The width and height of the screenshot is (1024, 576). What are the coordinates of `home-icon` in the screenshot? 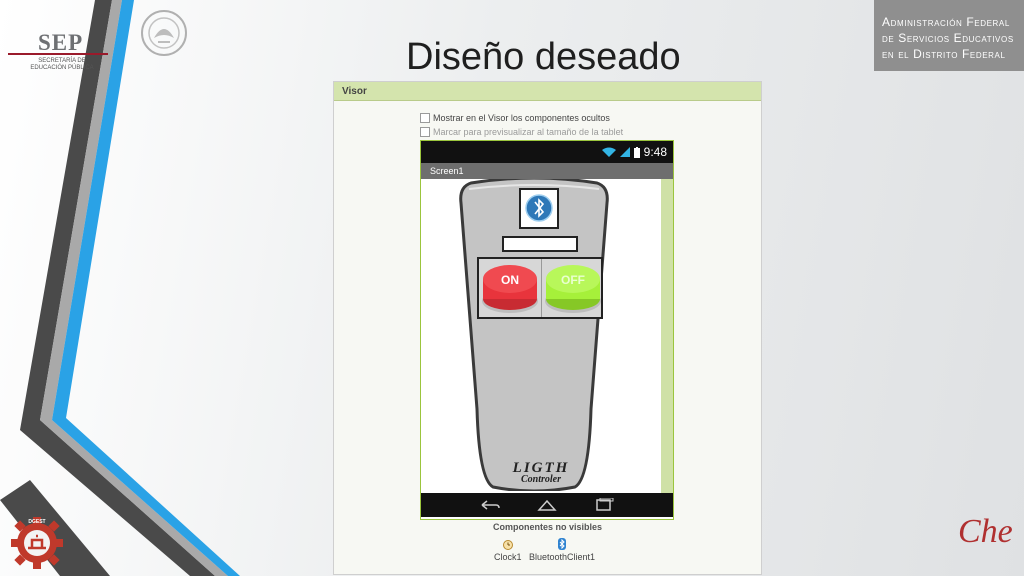 It's located at (547, 505).